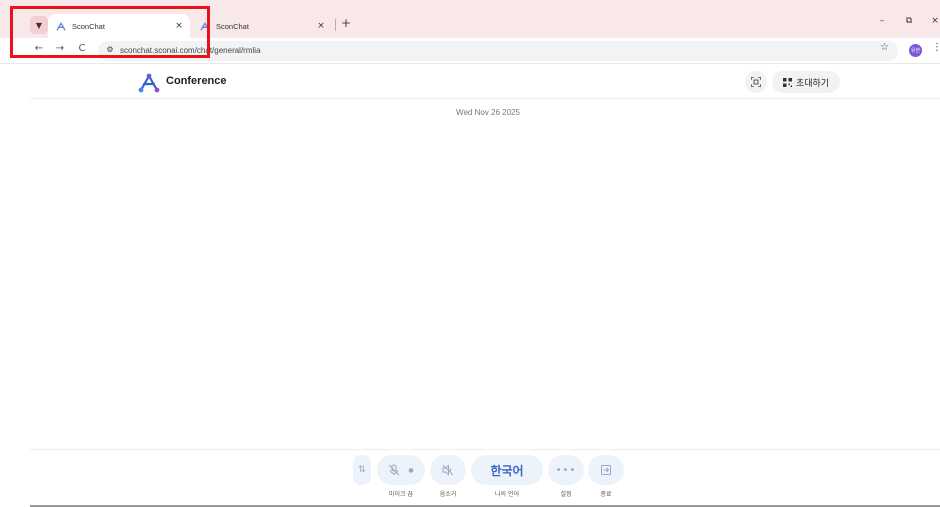 The image size is (940, 507). Describe the element at coordinates (110, 32) in the screenshot. I see `highlight-box` at that location.